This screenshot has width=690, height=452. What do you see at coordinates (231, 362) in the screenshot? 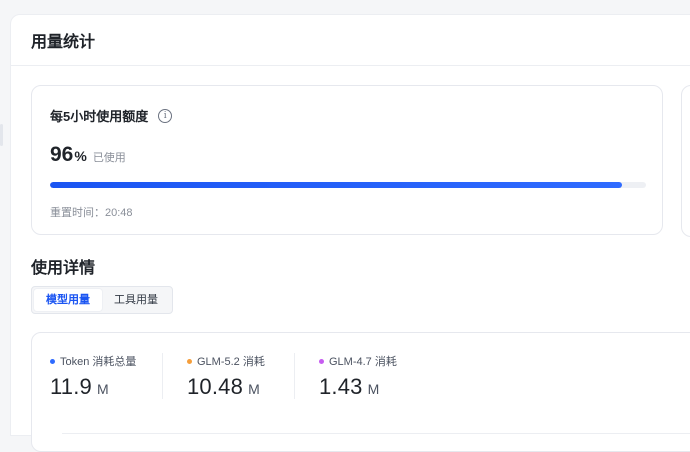
I see `stat-label: GLM-5.2 消耗` at bounding box center [231, 362].